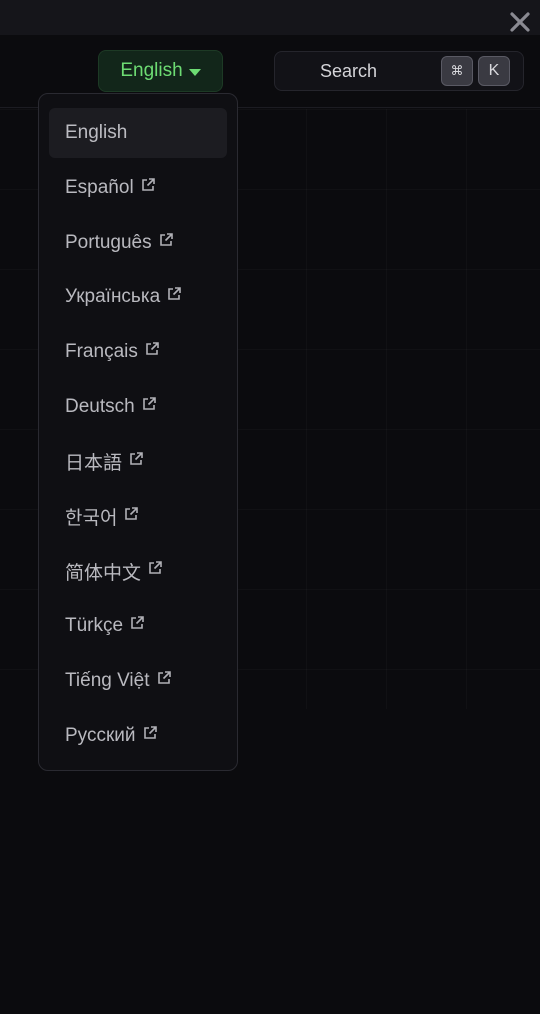 The width and height of the screenshot is (540, 1014). I want to click on close-button, so click(520, 22).